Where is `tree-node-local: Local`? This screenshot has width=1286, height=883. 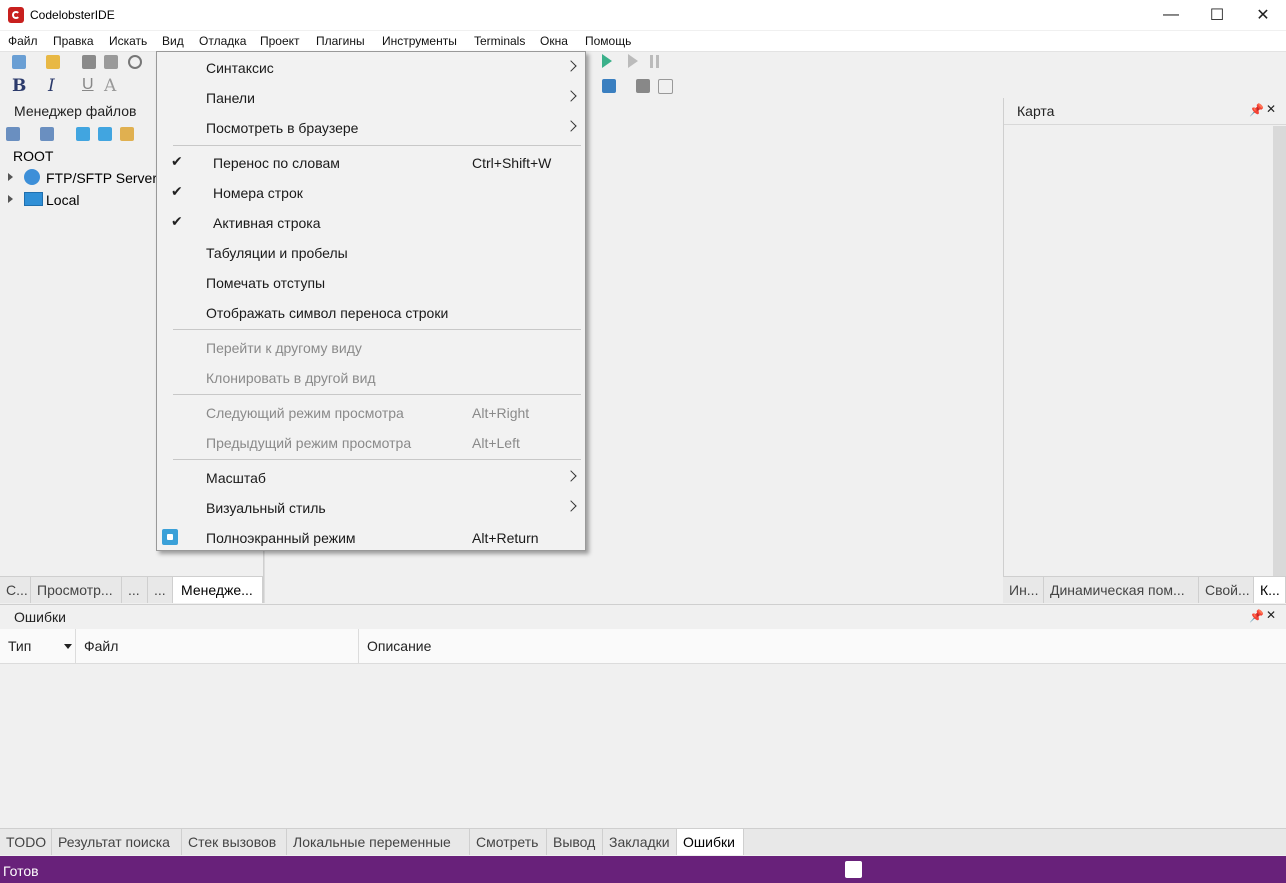
tree-node-local: Local is located at coordinates (62, 200).